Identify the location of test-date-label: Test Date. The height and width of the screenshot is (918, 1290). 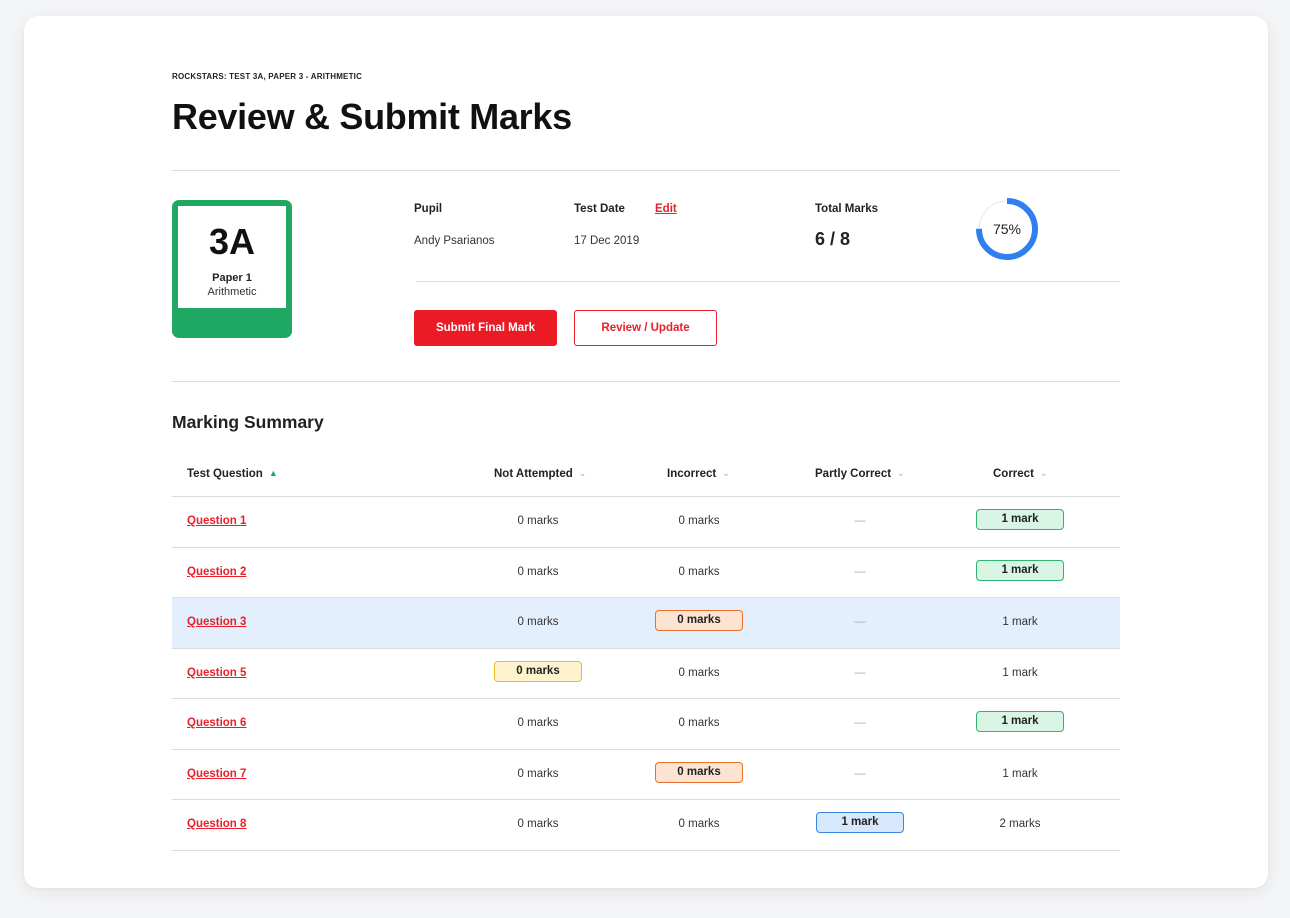
(599, 209).